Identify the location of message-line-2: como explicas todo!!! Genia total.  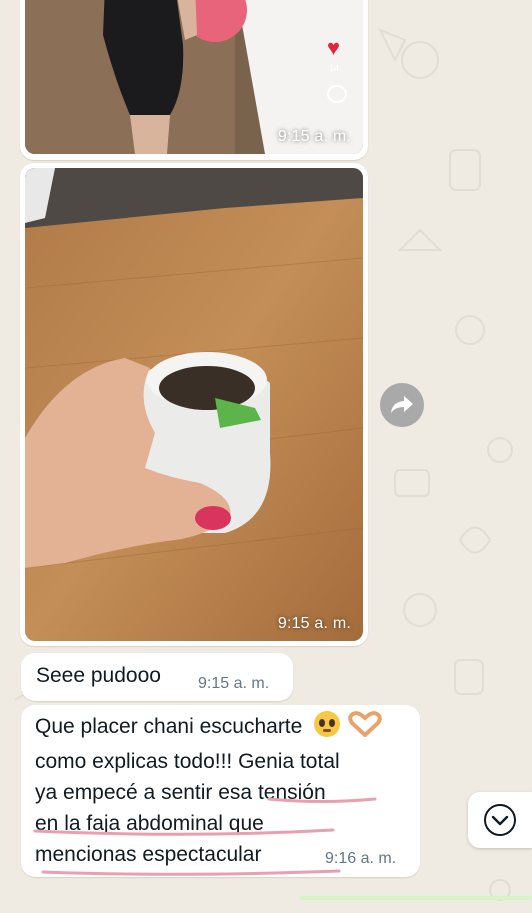
(187, 761).